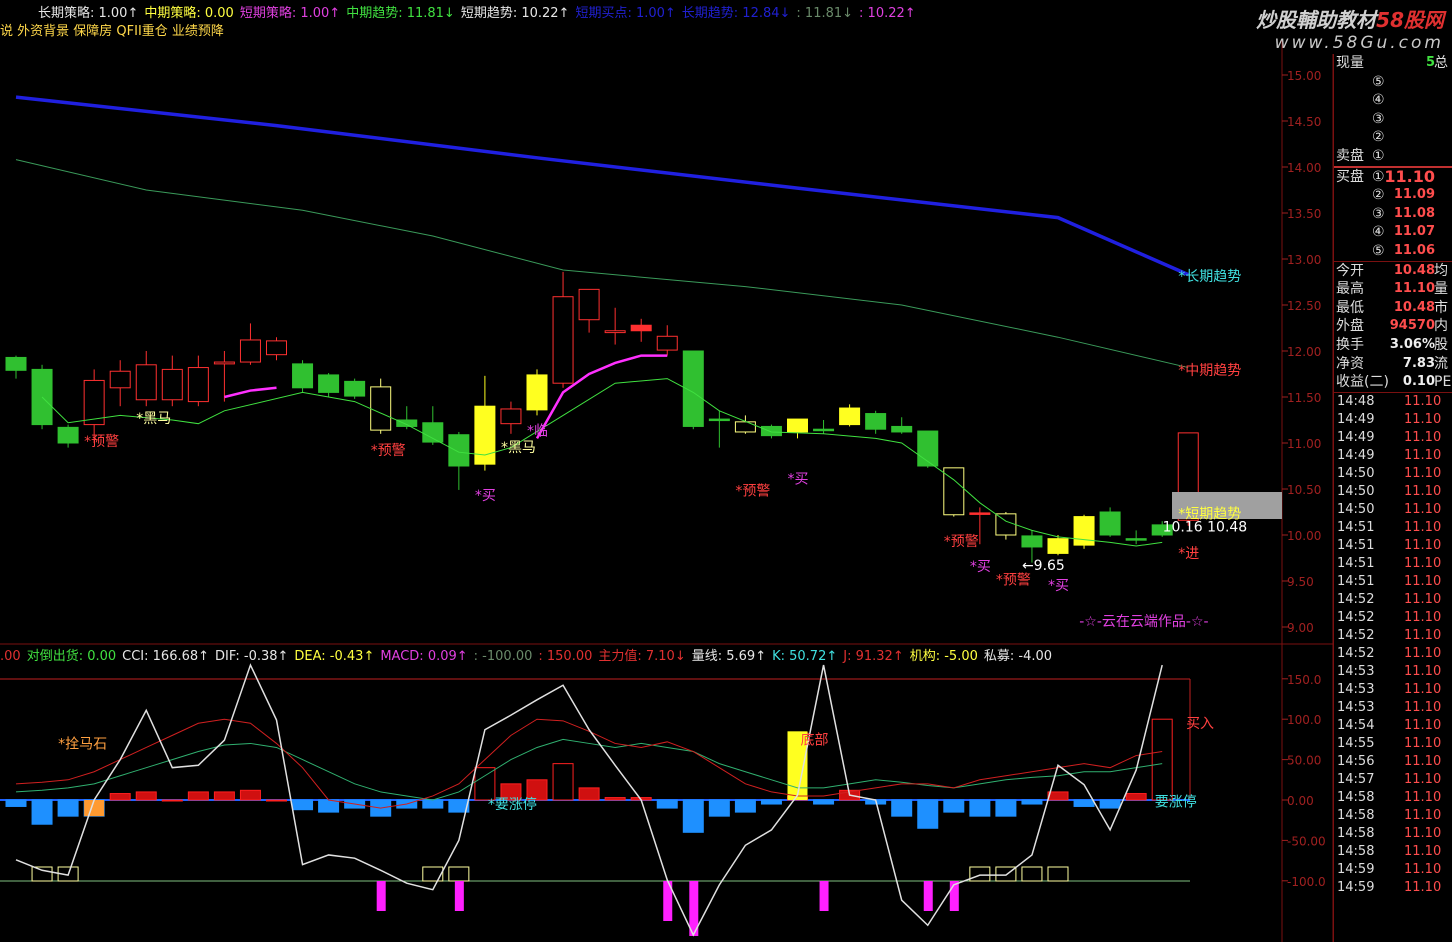 Image resolution: width=1452 pixels, height=942 pixels. Describe the element at coordinates (1356, 671) in the screenshot. I see `tick-time: 14:53` at that location.